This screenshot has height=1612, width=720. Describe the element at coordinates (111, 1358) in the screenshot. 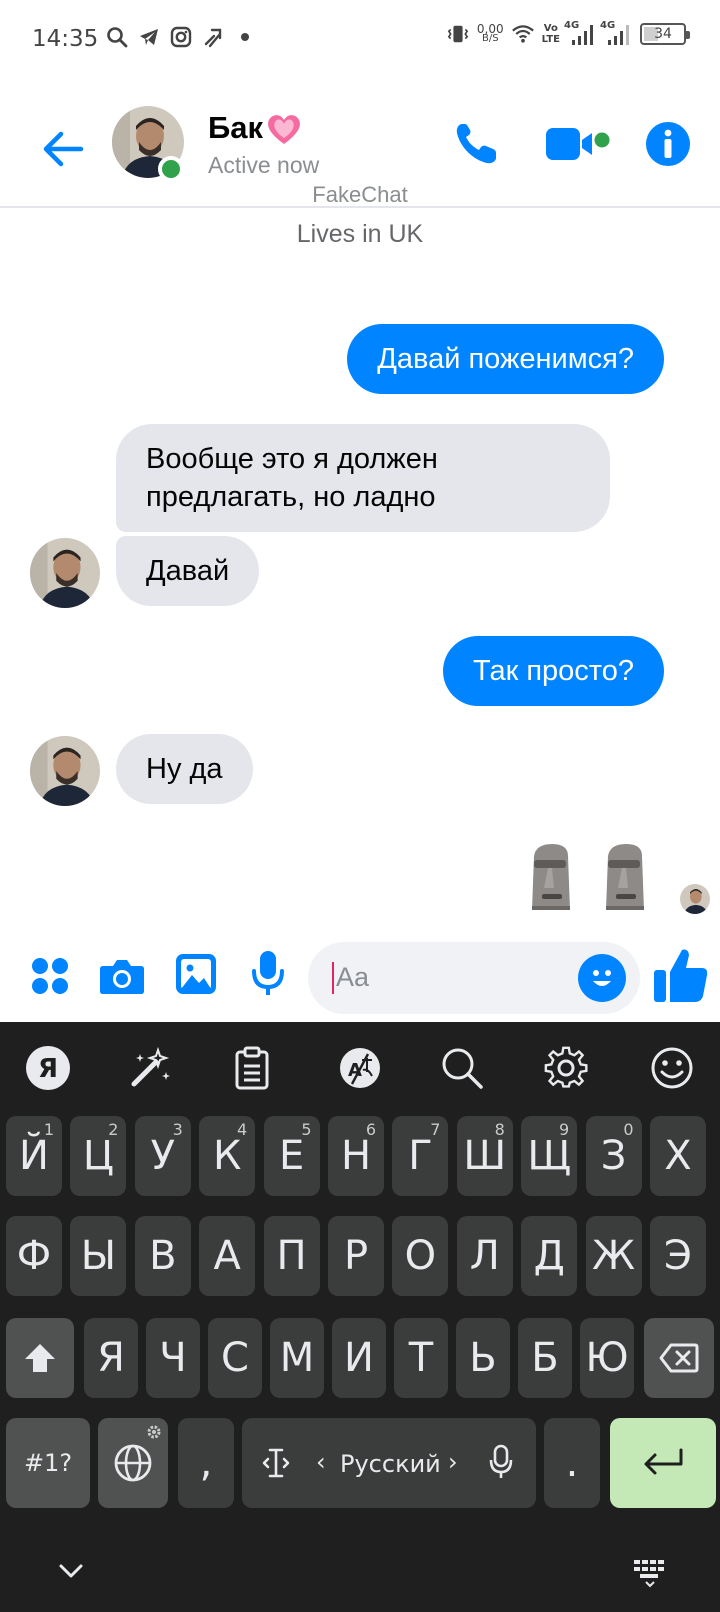

I see `key: Я` at that location.